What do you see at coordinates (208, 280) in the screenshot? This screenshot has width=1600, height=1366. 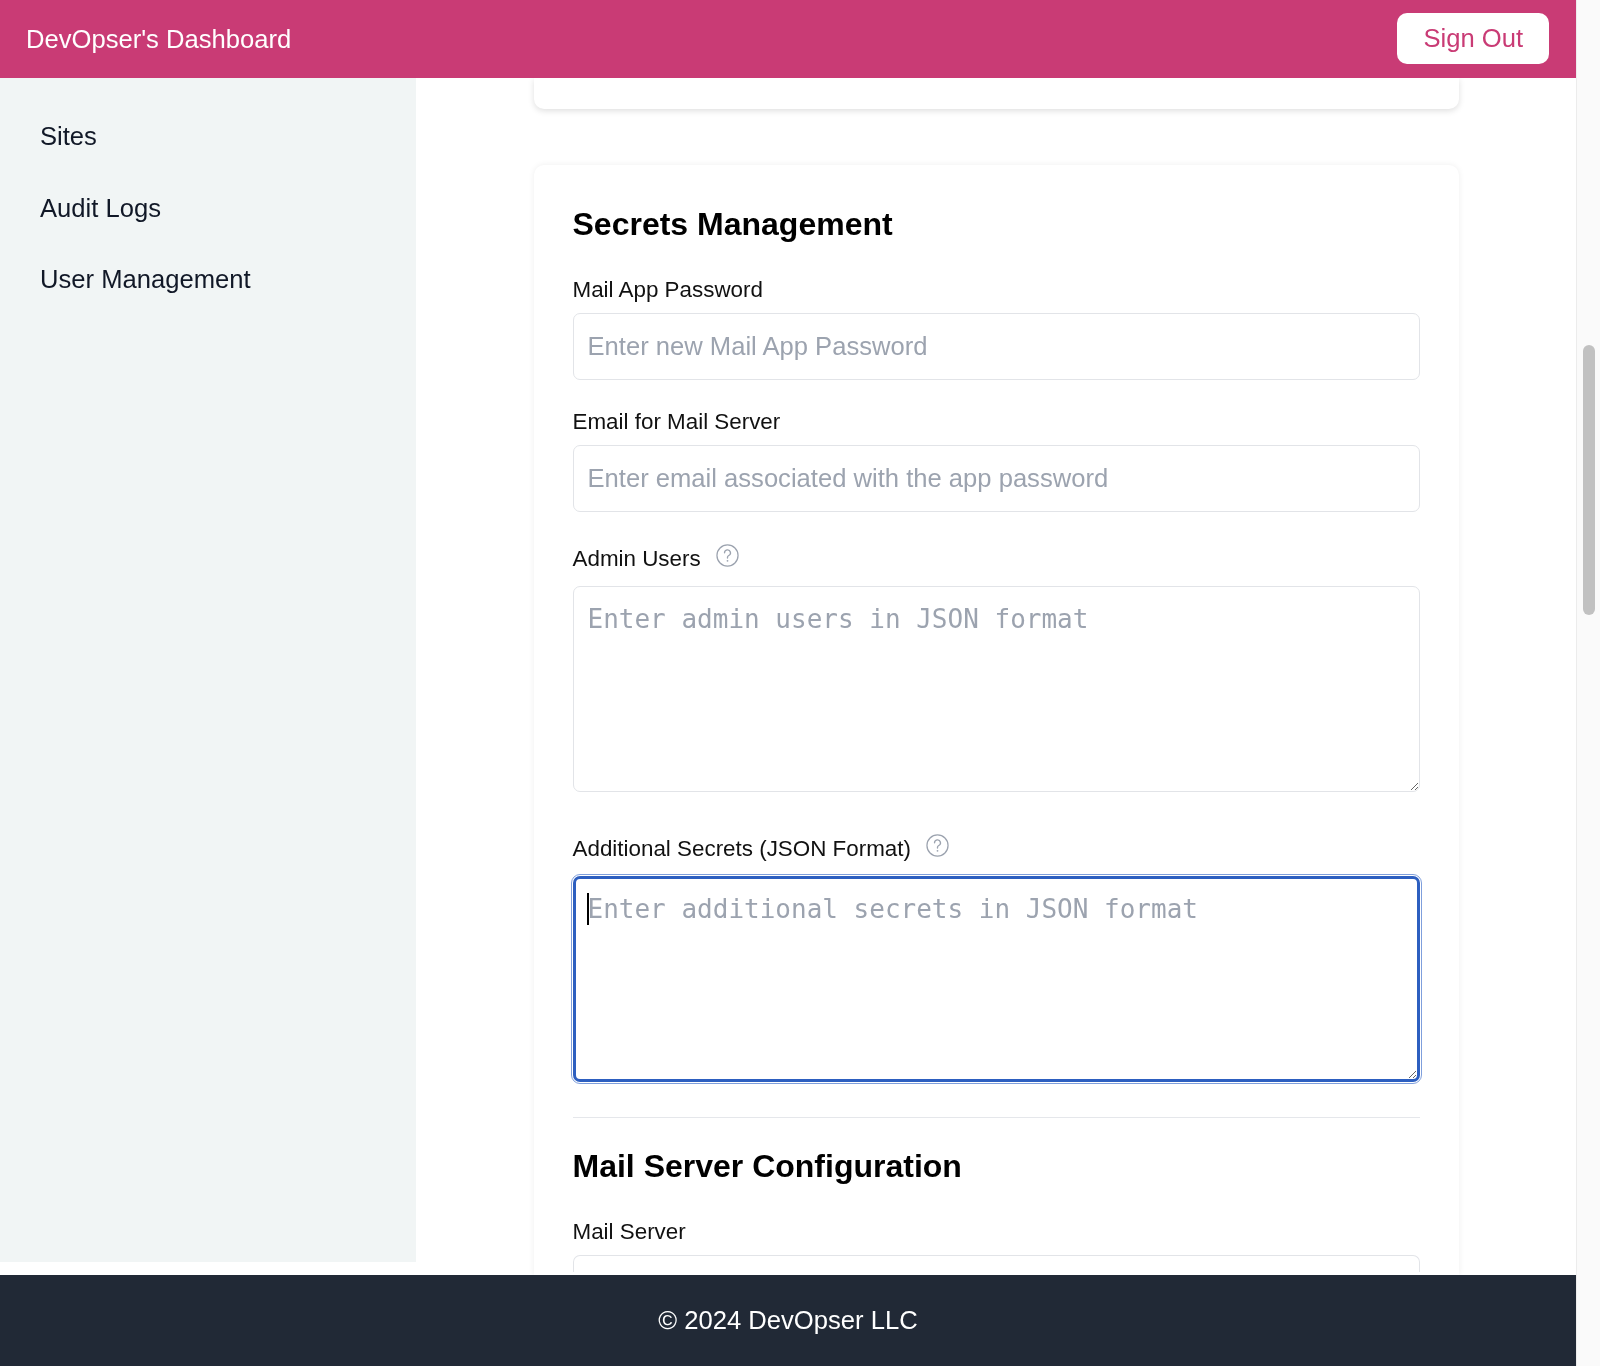 I see `sidebar-item: User Management` at bounding box center [208, 280].